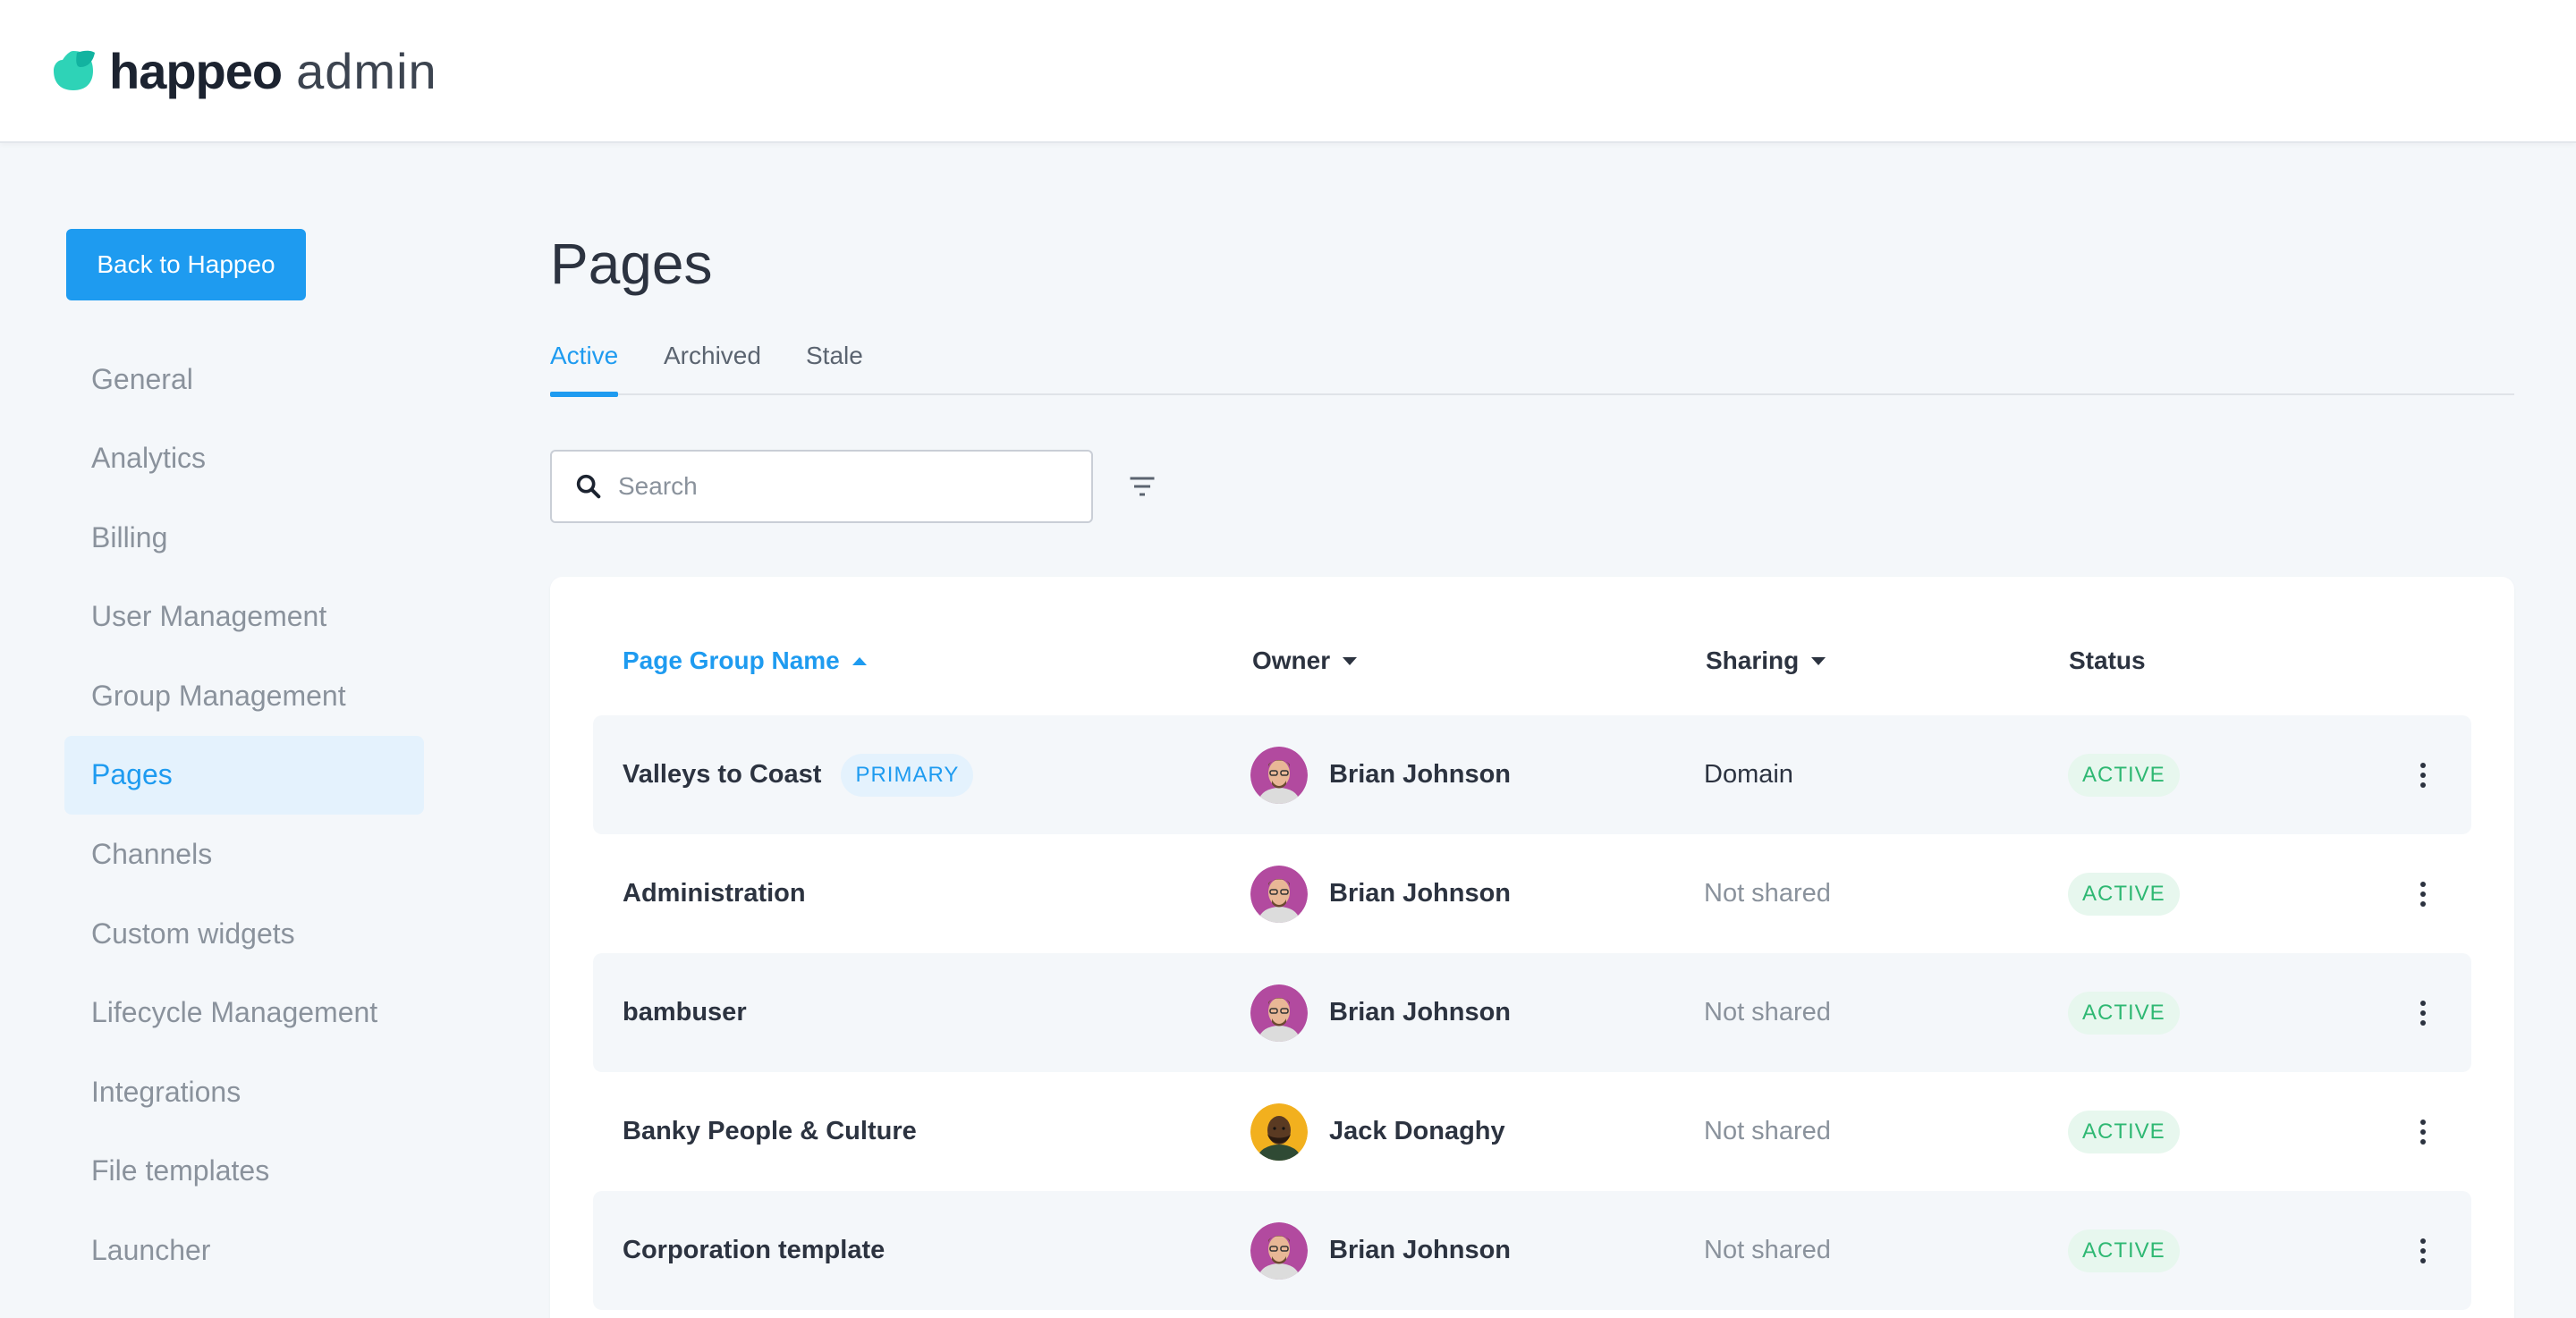  Describe the element at coordinates (1532, 894) in the screenshot. I see `table-row: Administration Brian Johnson Not shared` at that location.